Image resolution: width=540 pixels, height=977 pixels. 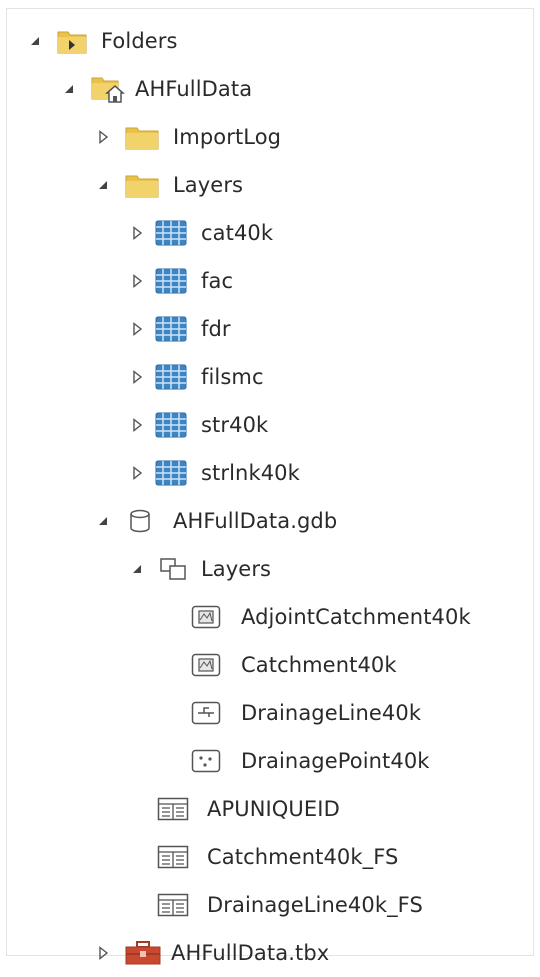 I want to click on tree-node-table: Catchment40k_FS, so click(x=271, y=857).